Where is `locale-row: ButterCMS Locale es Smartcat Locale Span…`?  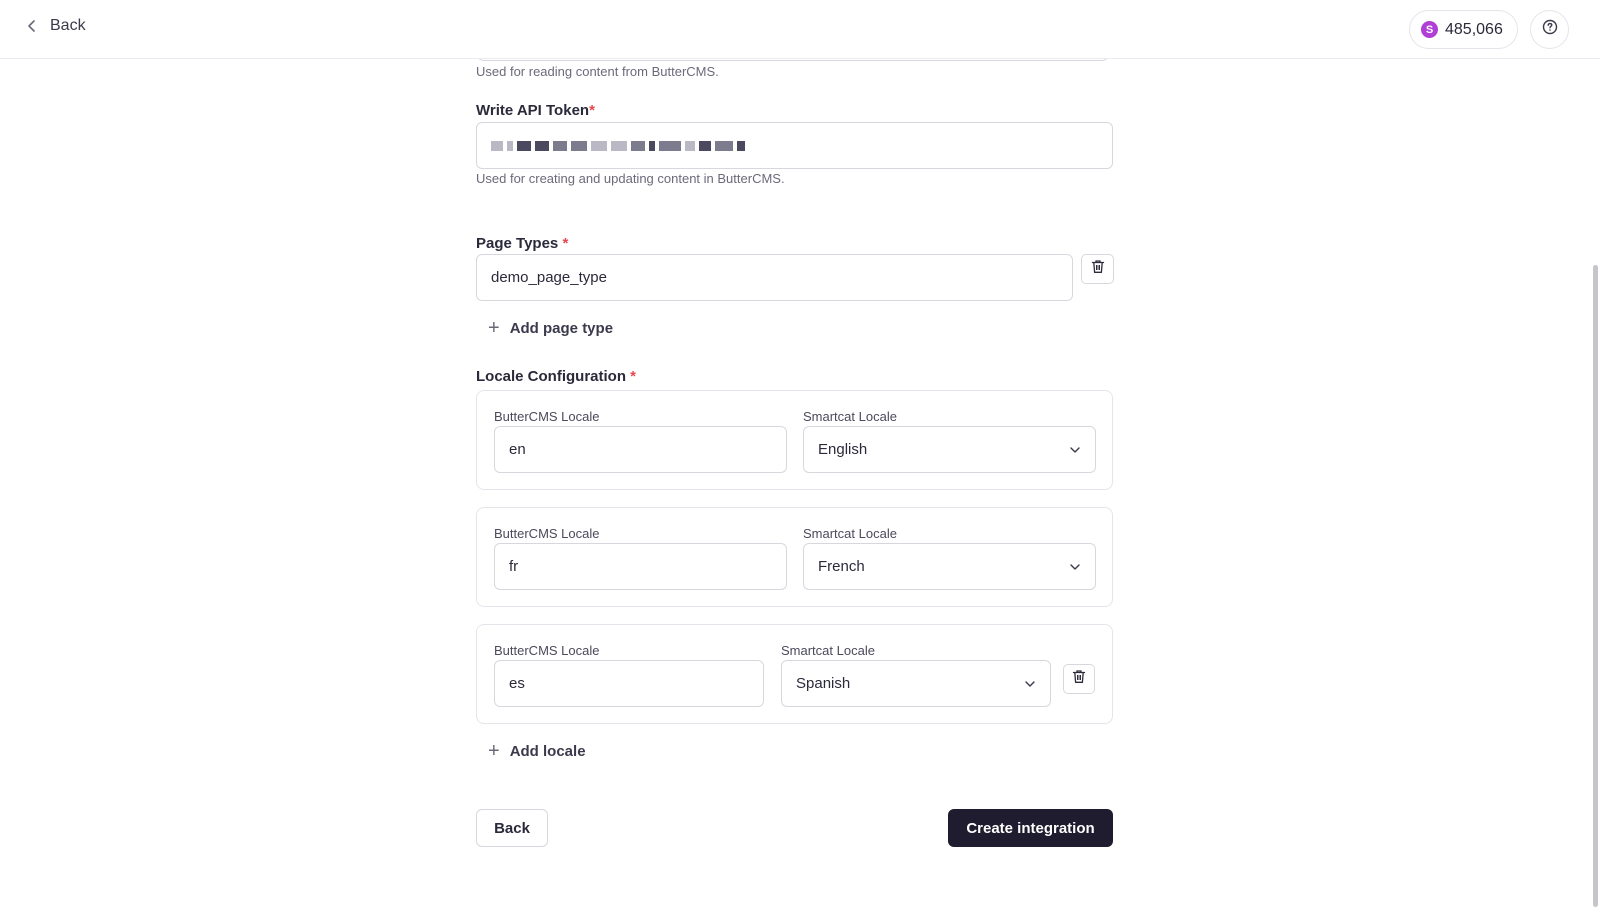 locale-row: ButterCMS Locale es Smartcat Locale Span… is located at coordinates (794, 674).